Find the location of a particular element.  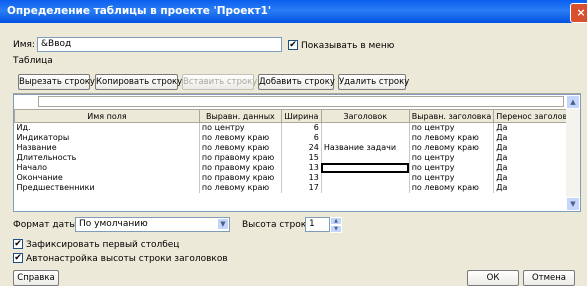

show-in-menu-checkbox: ✔ is located at coordinates (293, 45).